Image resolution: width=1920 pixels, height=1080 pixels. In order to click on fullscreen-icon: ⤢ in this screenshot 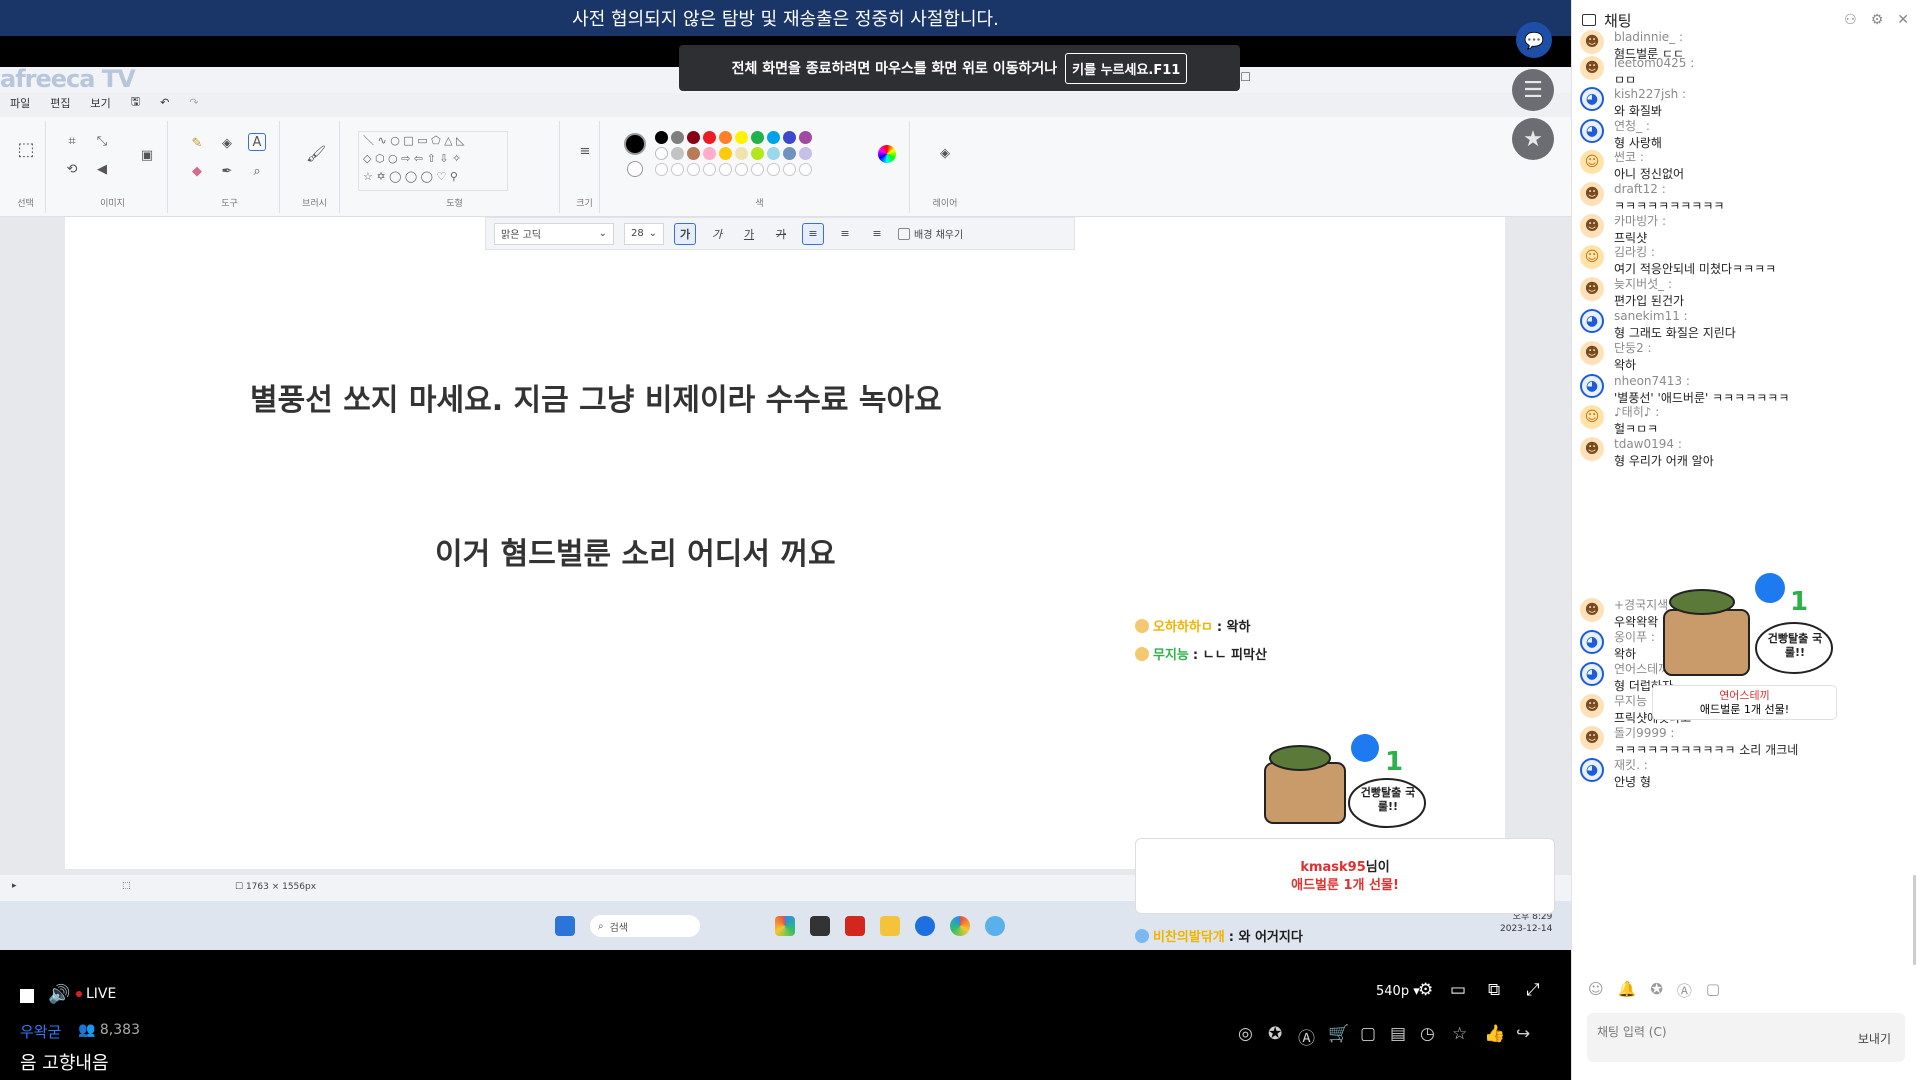, I will do `click(1533, 990)`.